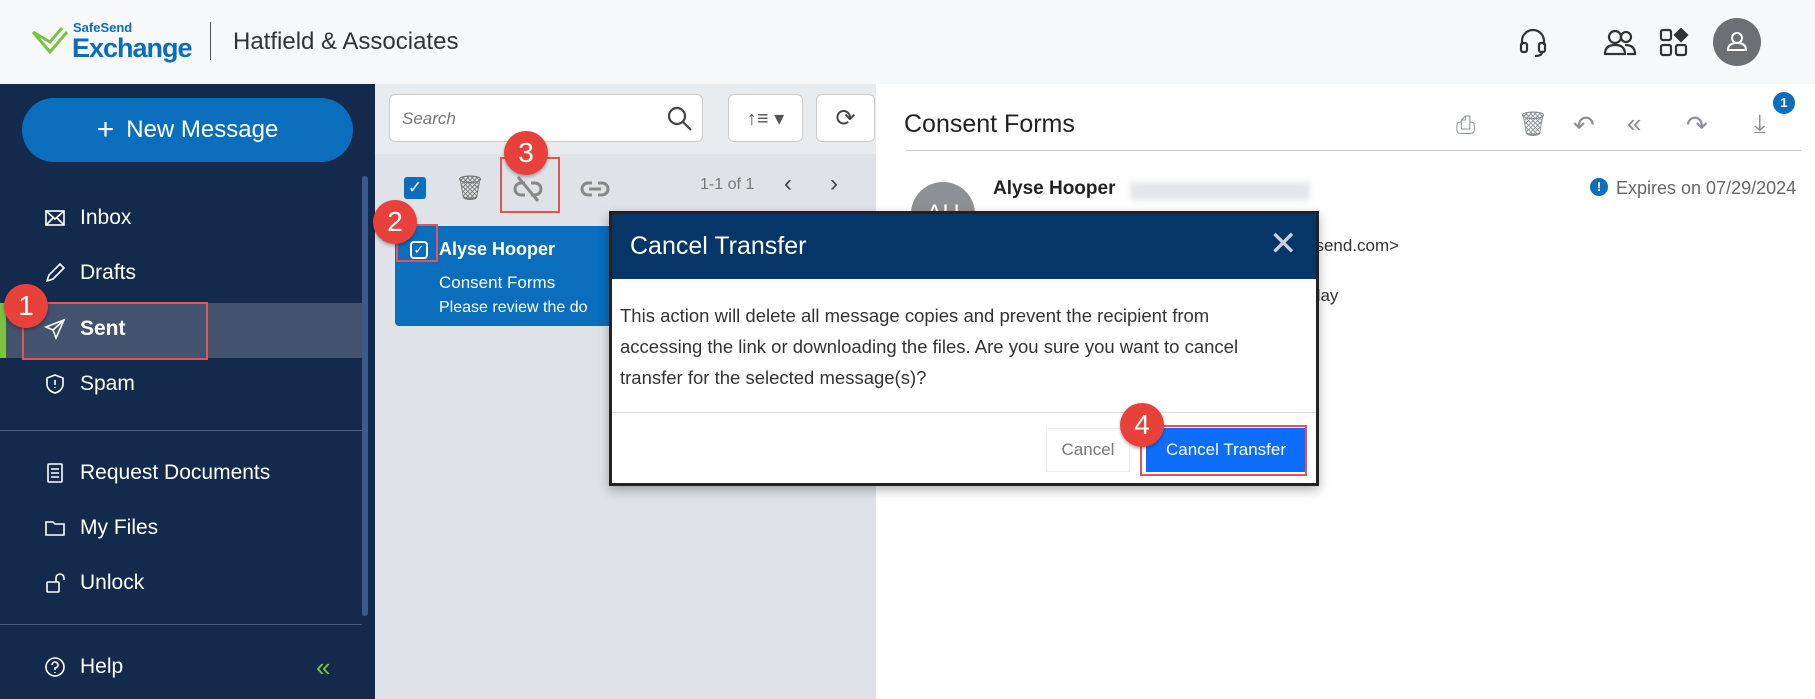  Describe the element at coordinates (546, 118) in the screenshot. I see `search-input: Search` at that location.